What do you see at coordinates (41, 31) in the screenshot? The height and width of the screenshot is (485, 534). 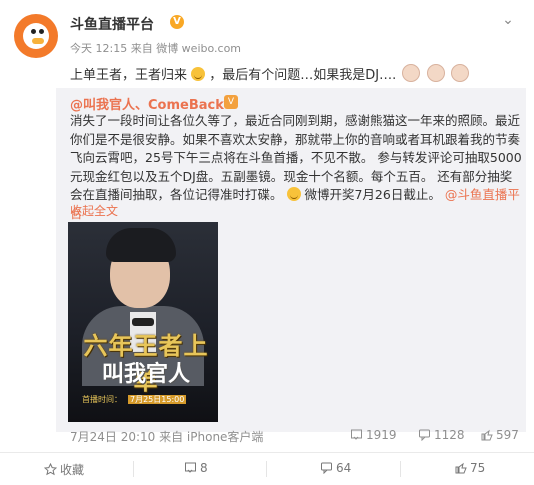 I see `mascot-eye-right` at bounding box center [41, 31].